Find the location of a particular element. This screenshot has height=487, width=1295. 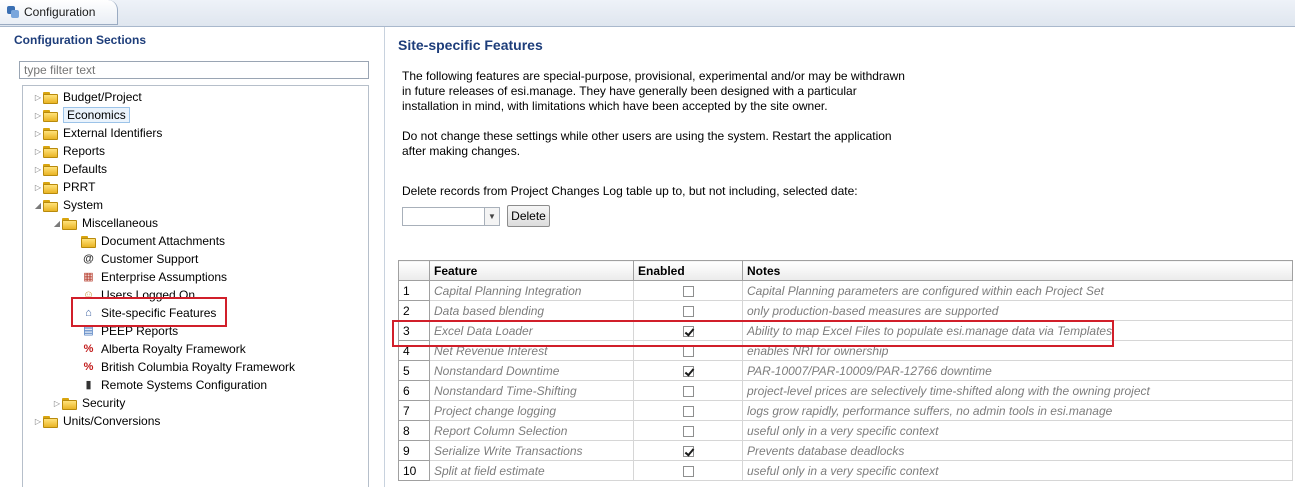

section-title: Configuration Sections is located at coordinates (80, 40).